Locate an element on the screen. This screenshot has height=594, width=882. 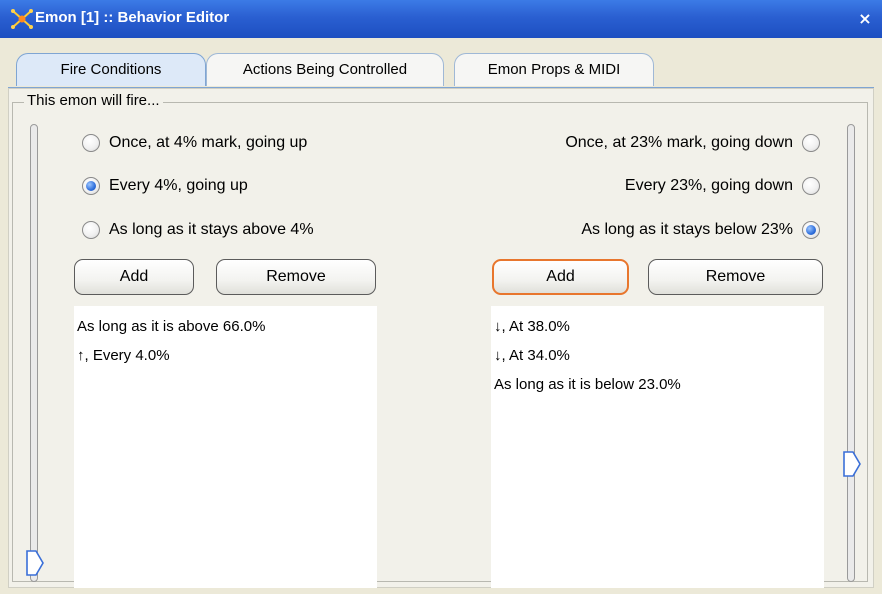
right-add-button: Add is located at coordinates (560, 277).